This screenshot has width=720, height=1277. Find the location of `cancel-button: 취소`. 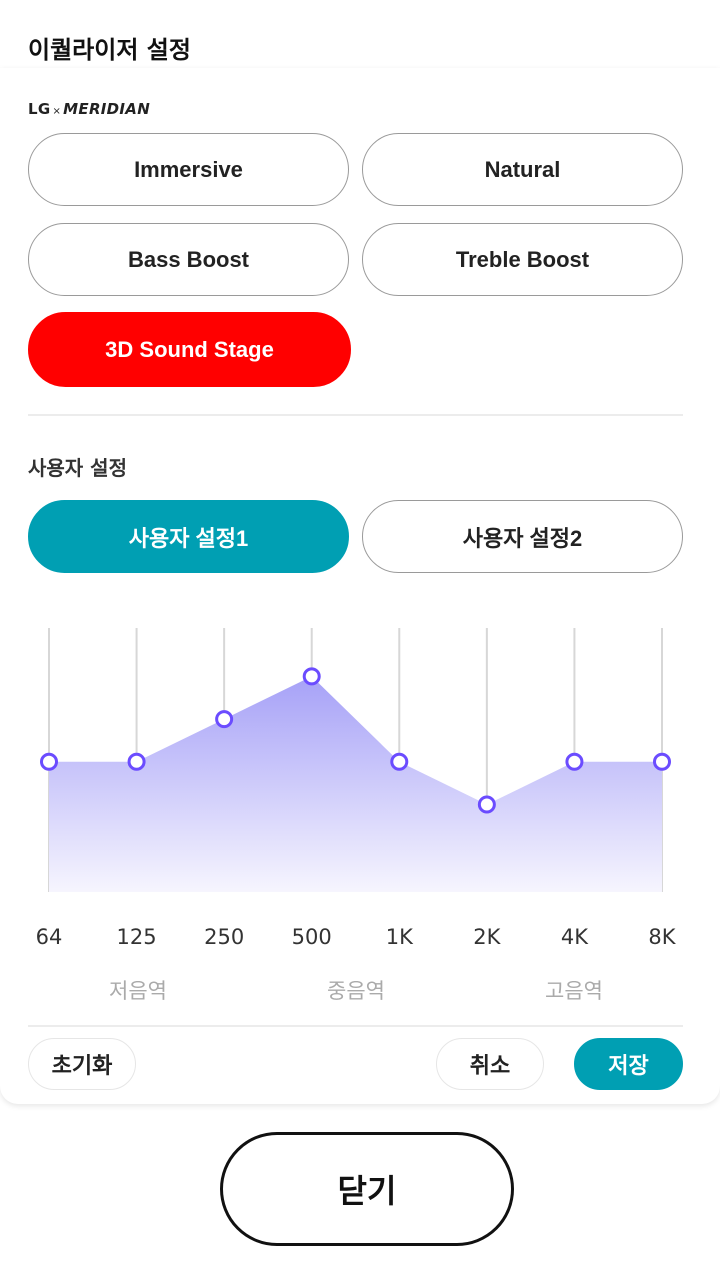

cancel-button: 취소 is located at coordinates (490, 1064).